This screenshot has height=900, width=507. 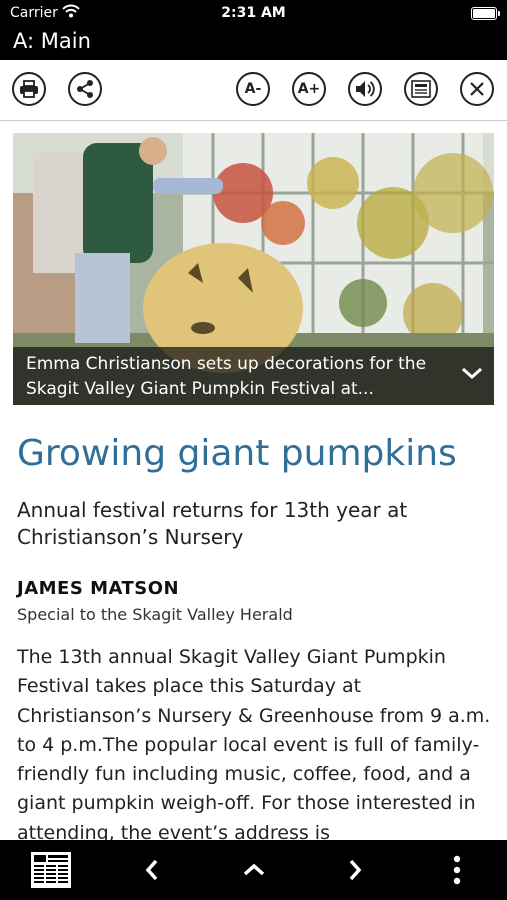 I want to click on close-icon, so click(x=477, y=89).